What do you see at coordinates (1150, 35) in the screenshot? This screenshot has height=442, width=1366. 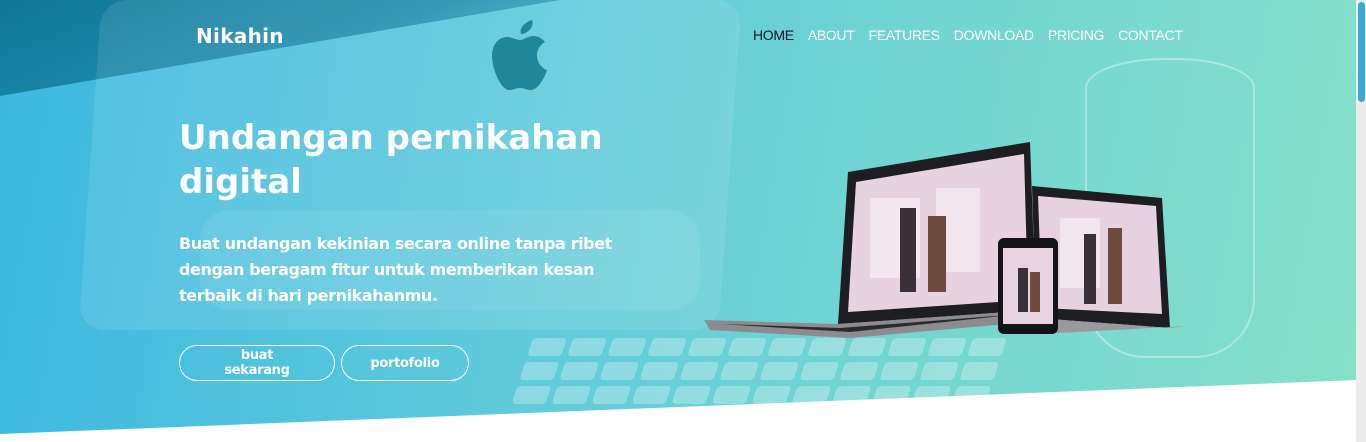 I see `nav-contact: CONTACT` at bounding box center [1150, 35].